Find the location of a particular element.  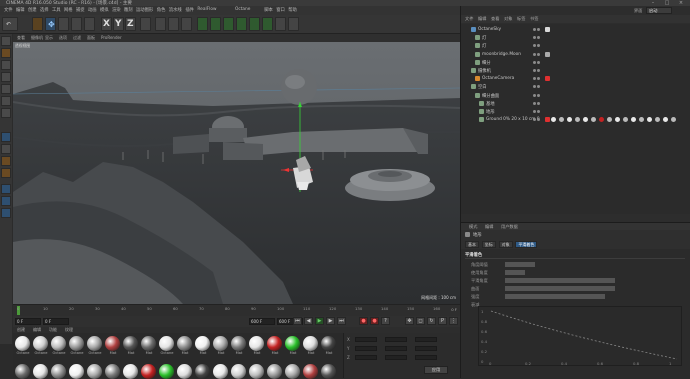

next-key-button: ▶ is located at coordinates (330, 321).